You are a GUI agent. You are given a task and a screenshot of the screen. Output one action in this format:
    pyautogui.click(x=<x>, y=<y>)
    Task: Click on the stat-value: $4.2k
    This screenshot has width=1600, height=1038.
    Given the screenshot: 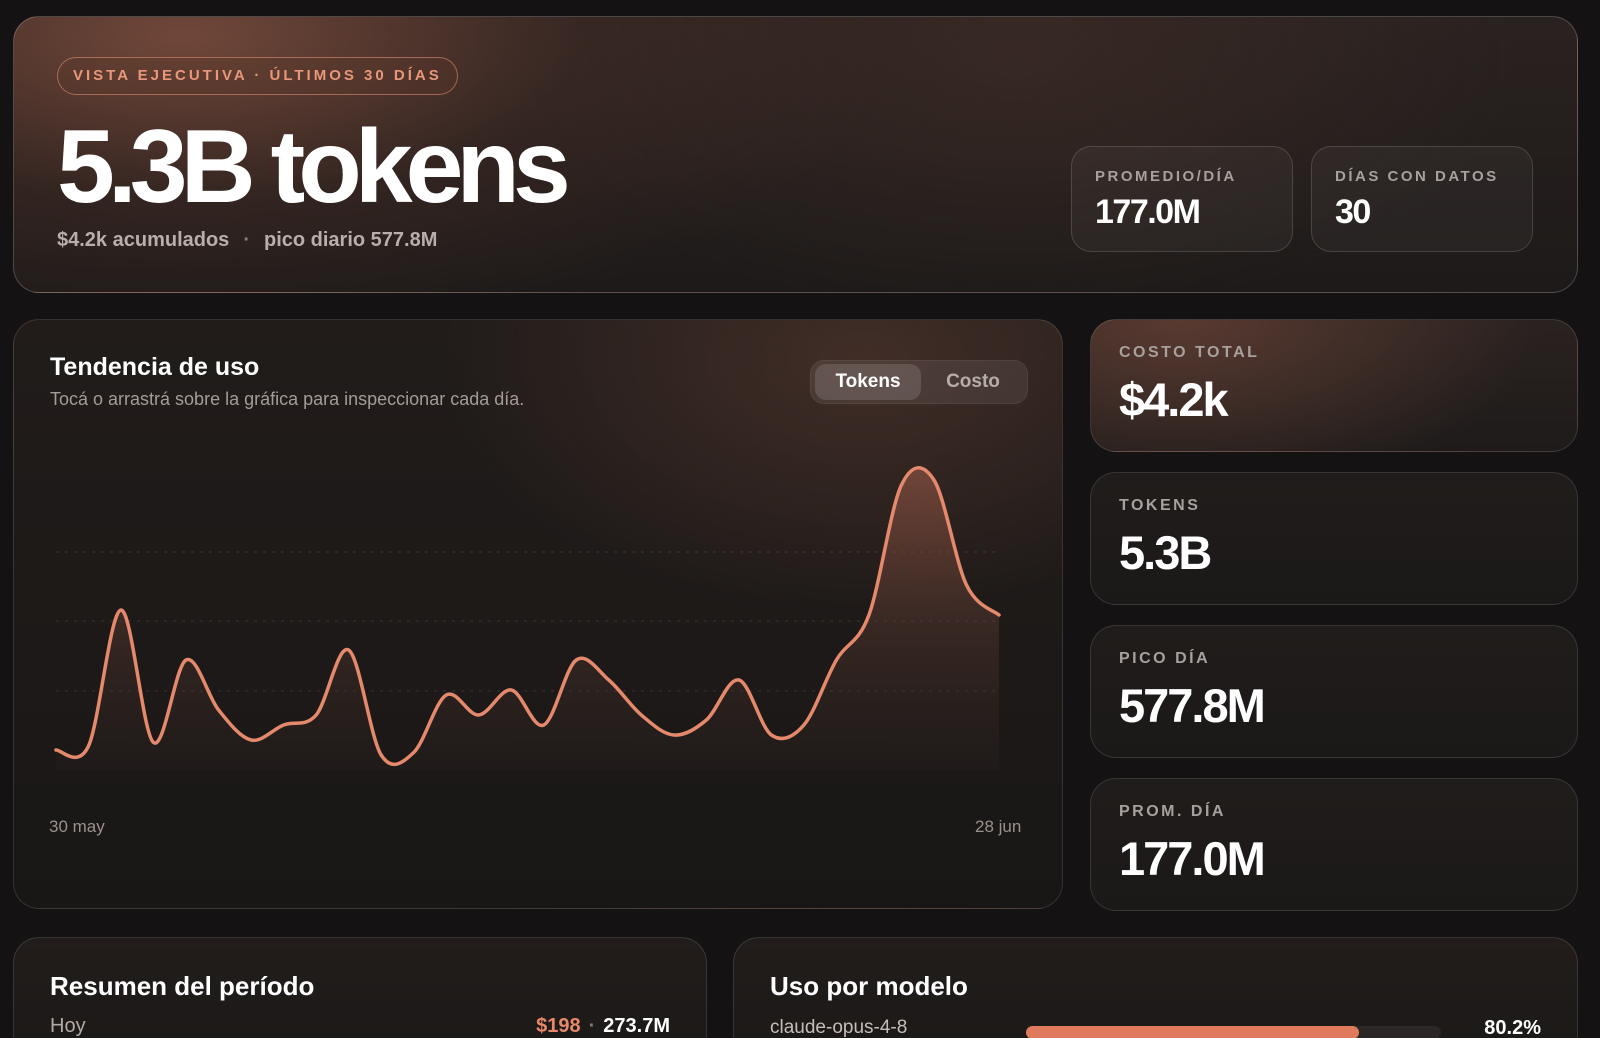 What is the action you would take?
    pyautogui.click(x=1174, y=399)
    